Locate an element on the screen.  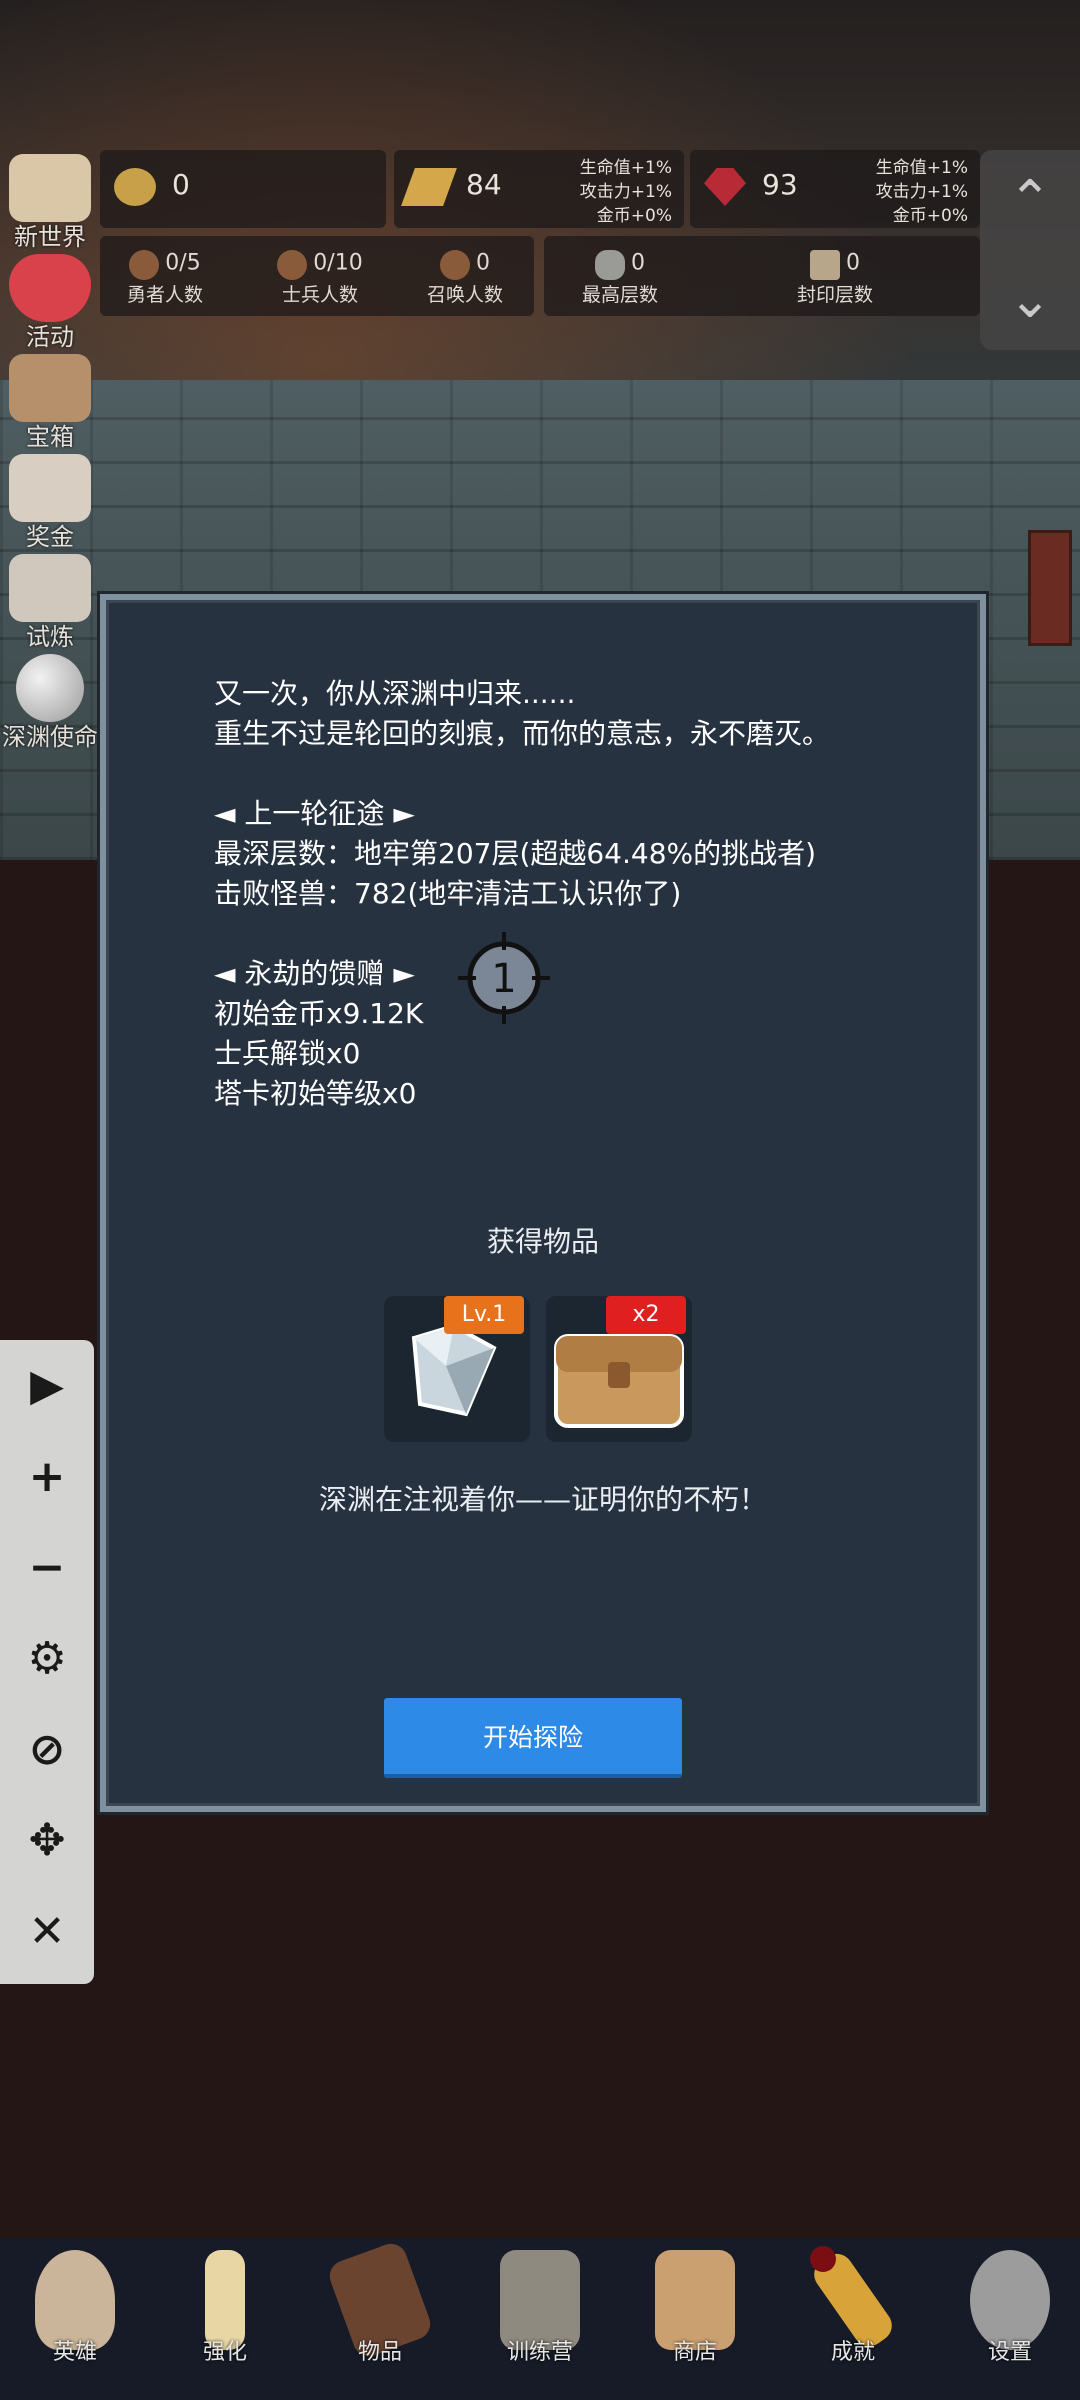
wall-banner is located at coordinates (1050, 588).